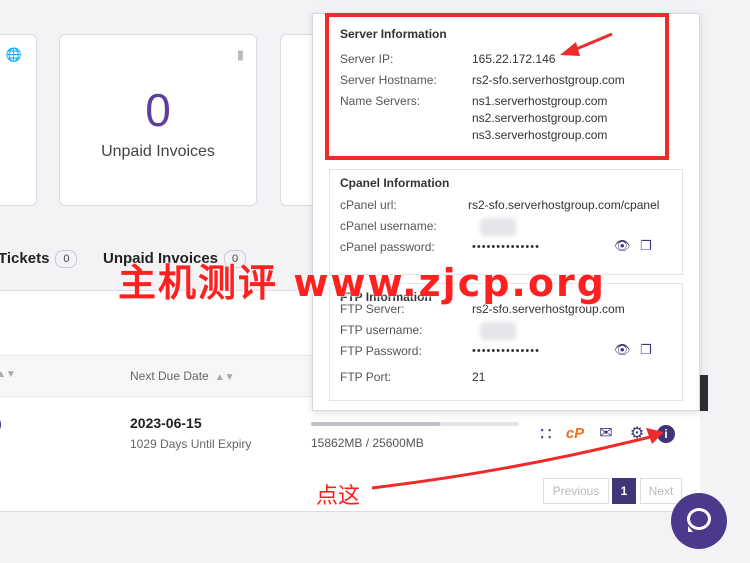 Image resolution: width=750 pixels, height=563 pixels. Describe the element at coordinates (690, 529) in the screenshot. I see `chat-icon-tail` at that location.